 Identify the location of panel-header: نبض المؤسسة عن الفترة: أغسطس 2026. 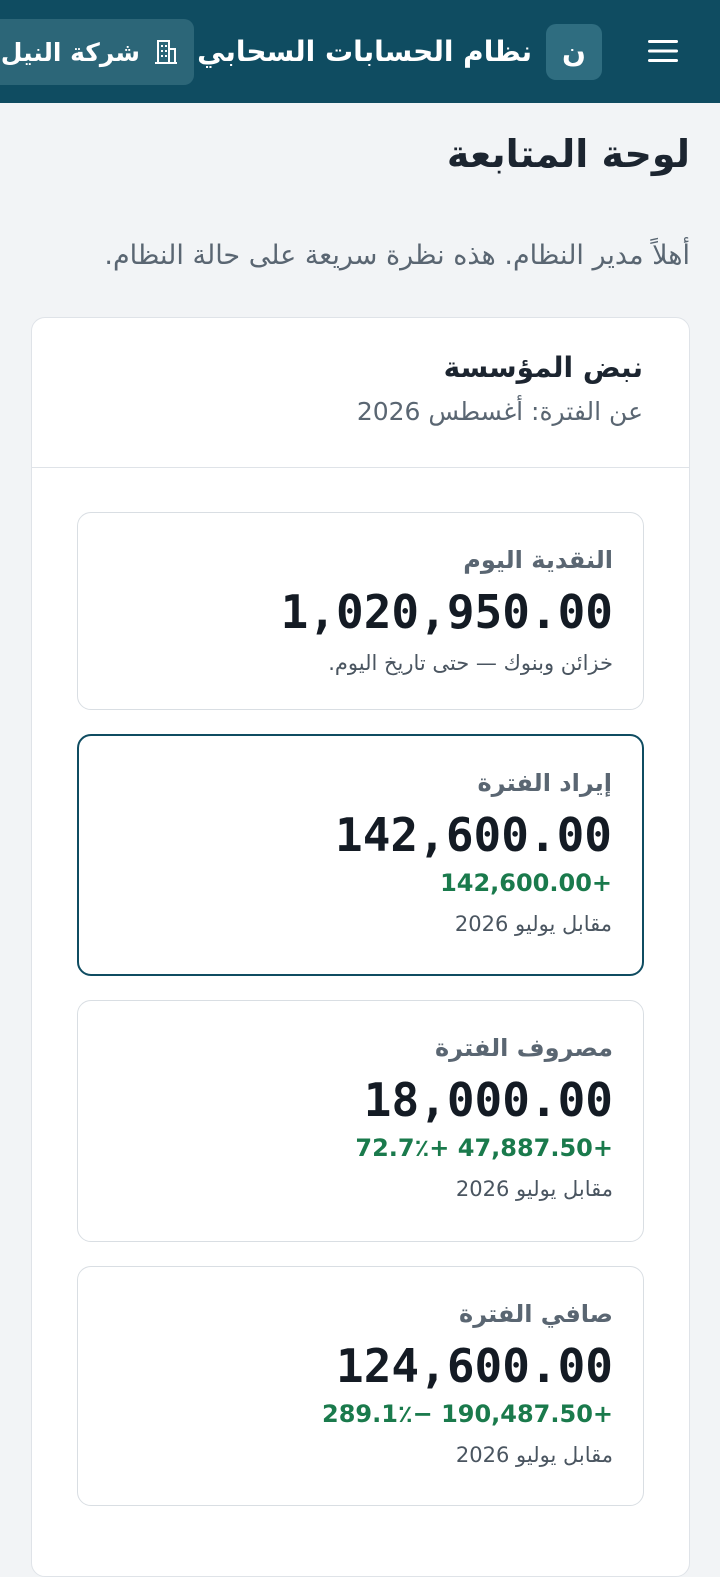
(360, 393).